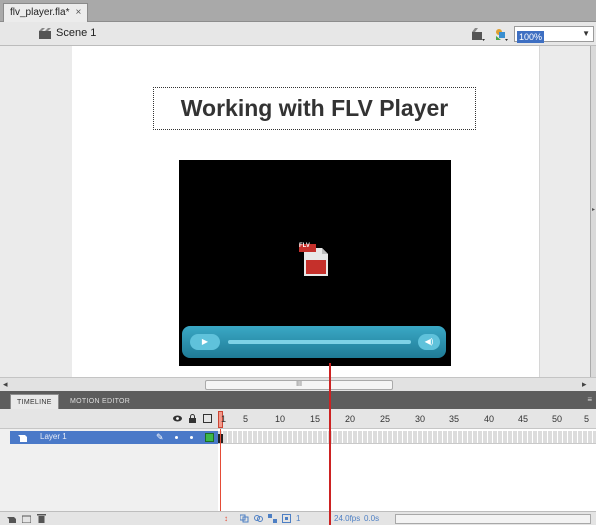  What do you see at coordinates (76, 33) in the screenshot?
I see `scene-label: Scene 1` at bounding box center [76, 33].